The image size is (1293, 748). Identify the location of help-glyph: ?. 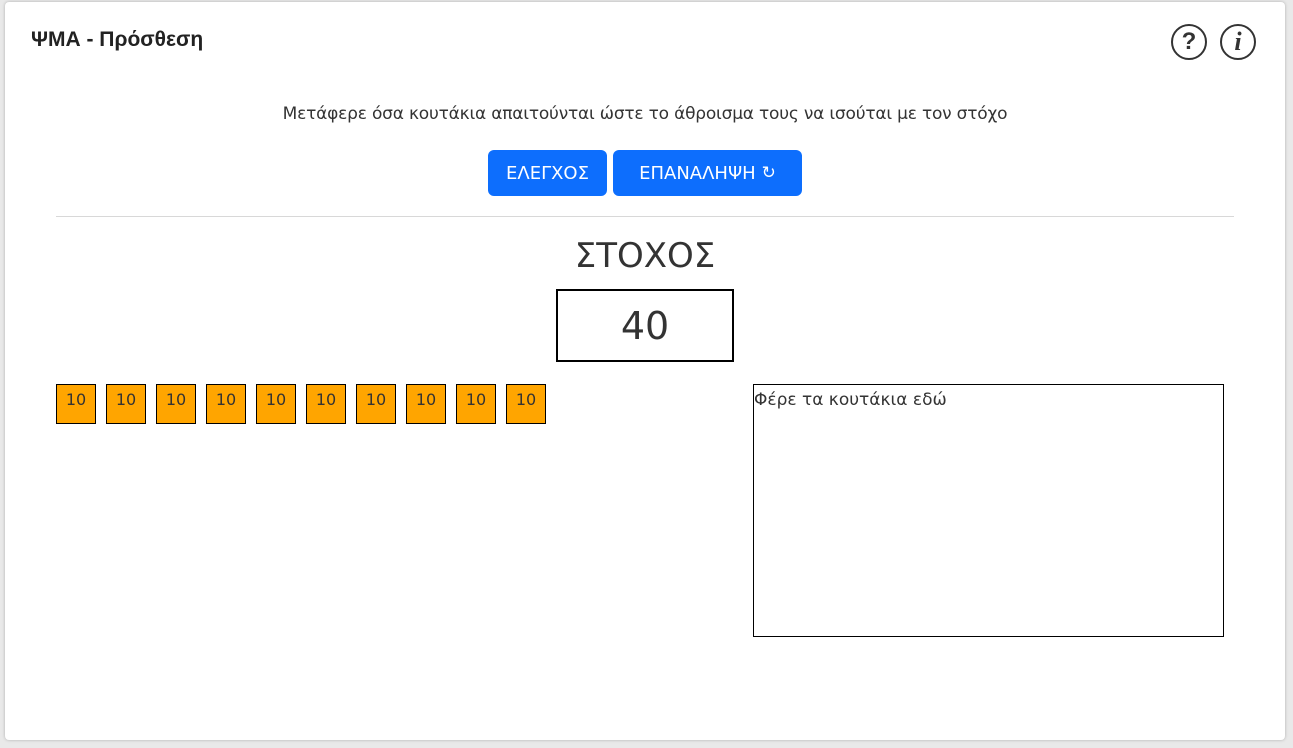
(1189, 41).